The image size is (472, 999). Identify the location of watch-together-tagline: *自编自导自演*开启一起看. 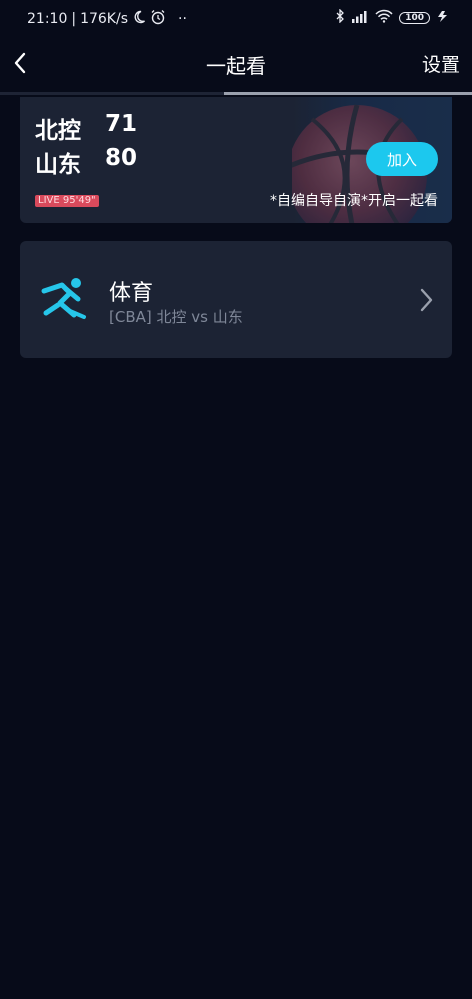
(354, 201).